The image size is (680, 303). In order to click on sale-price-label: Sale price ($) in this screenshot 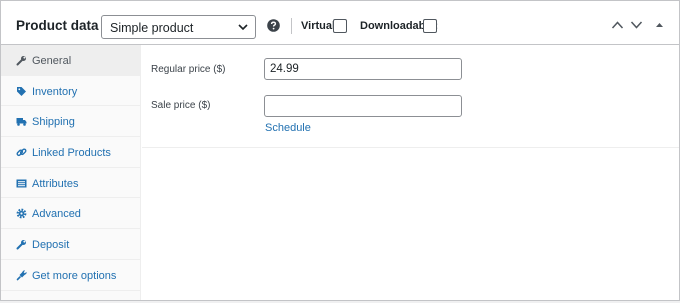, I will do `click(181, 105)`.